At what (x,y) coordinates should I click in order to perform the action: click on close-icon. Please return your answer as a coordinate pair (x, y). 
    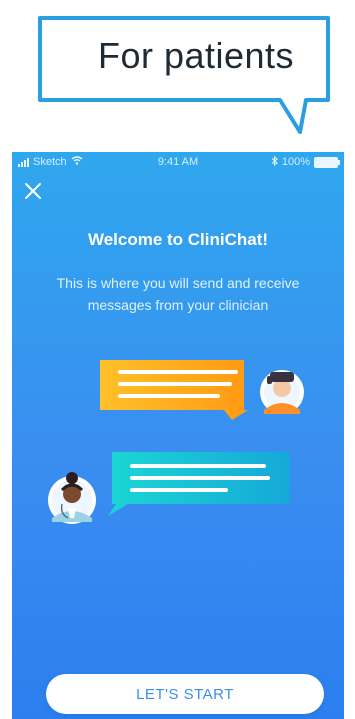
    Looking at the image, I should click on (33, 191).